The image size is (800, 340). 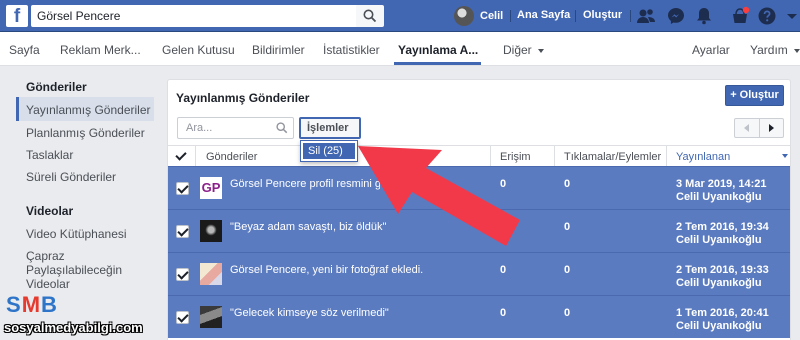 I want to click on published-date: 2 Tem 2016, 19:33, so click(x=722, y=270).